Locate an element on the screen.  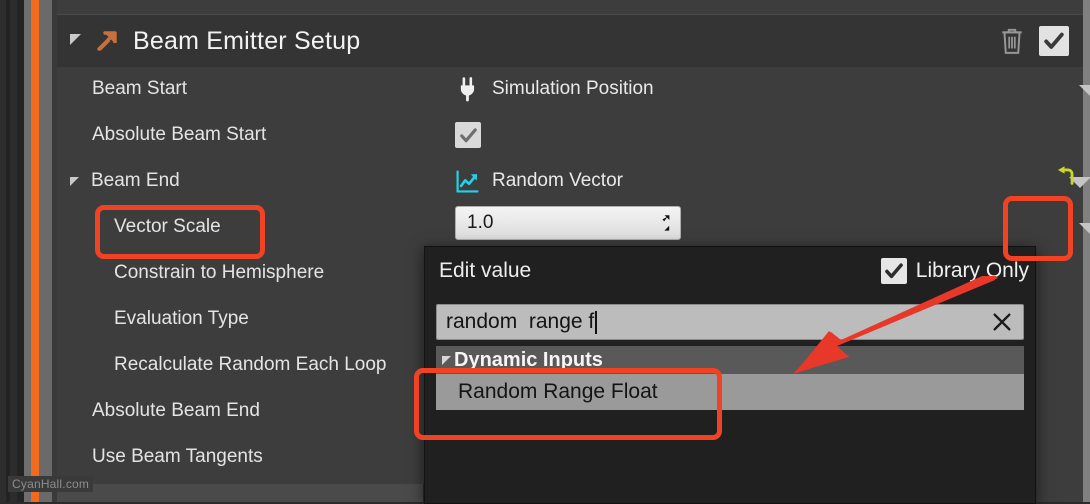
library-only-label: Library Only is located at coordinates (972, 270).